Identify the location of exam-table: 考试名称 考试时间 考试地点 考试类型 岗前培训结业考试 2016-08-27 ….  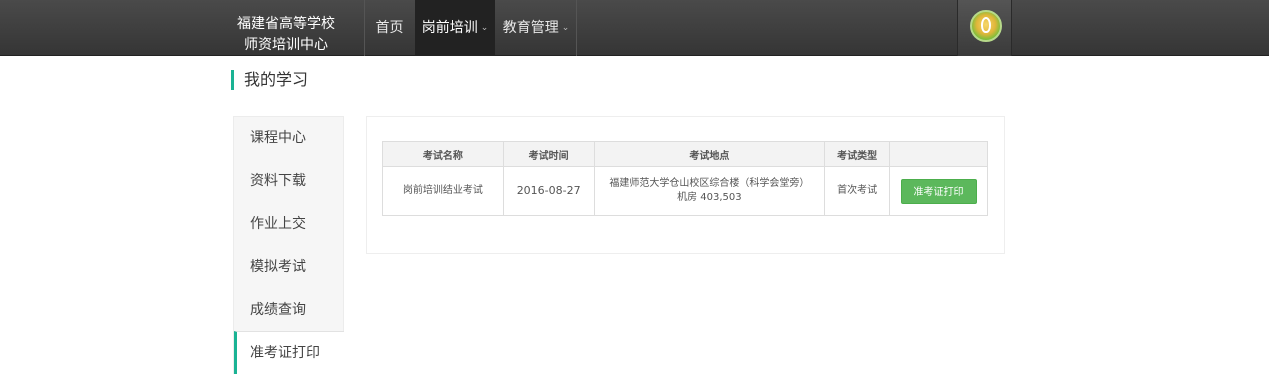
(685, 178).